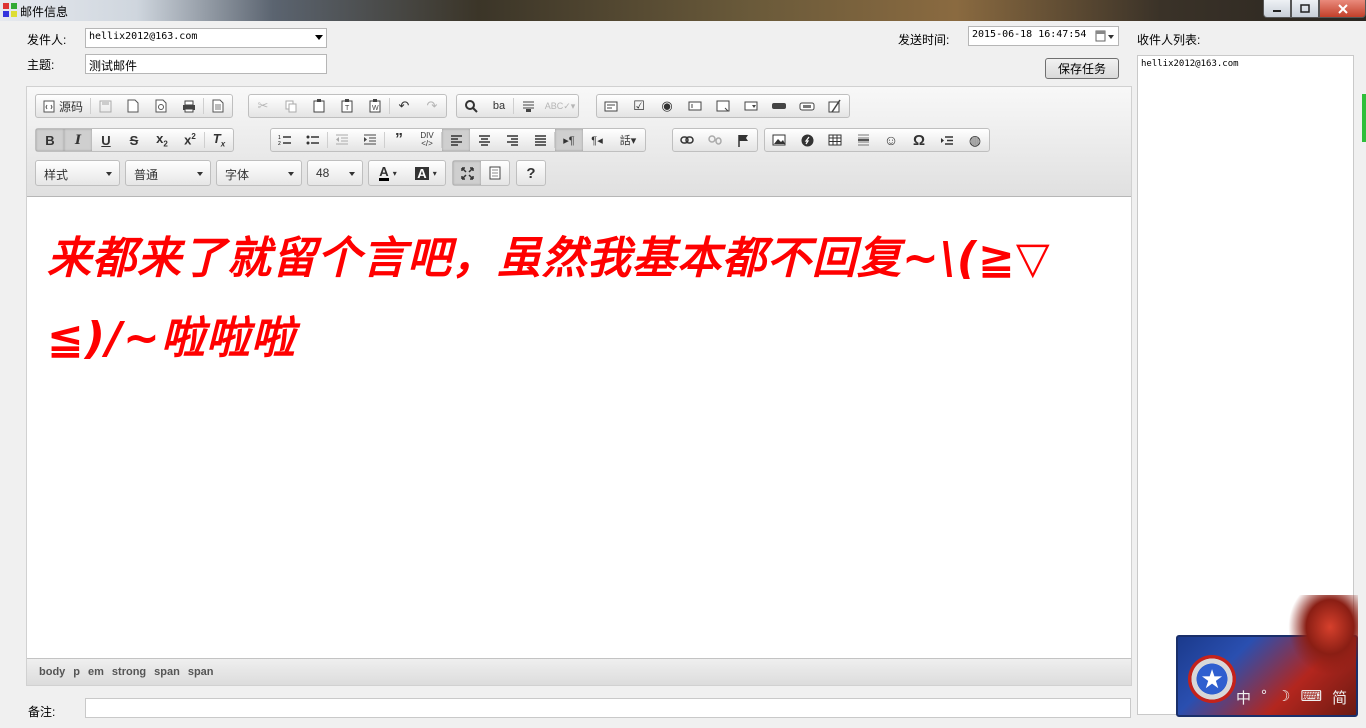  What do you see at coordinates (807, 106) in the screenshot?
I see `image-button-control` at bounding box center [807, 106].